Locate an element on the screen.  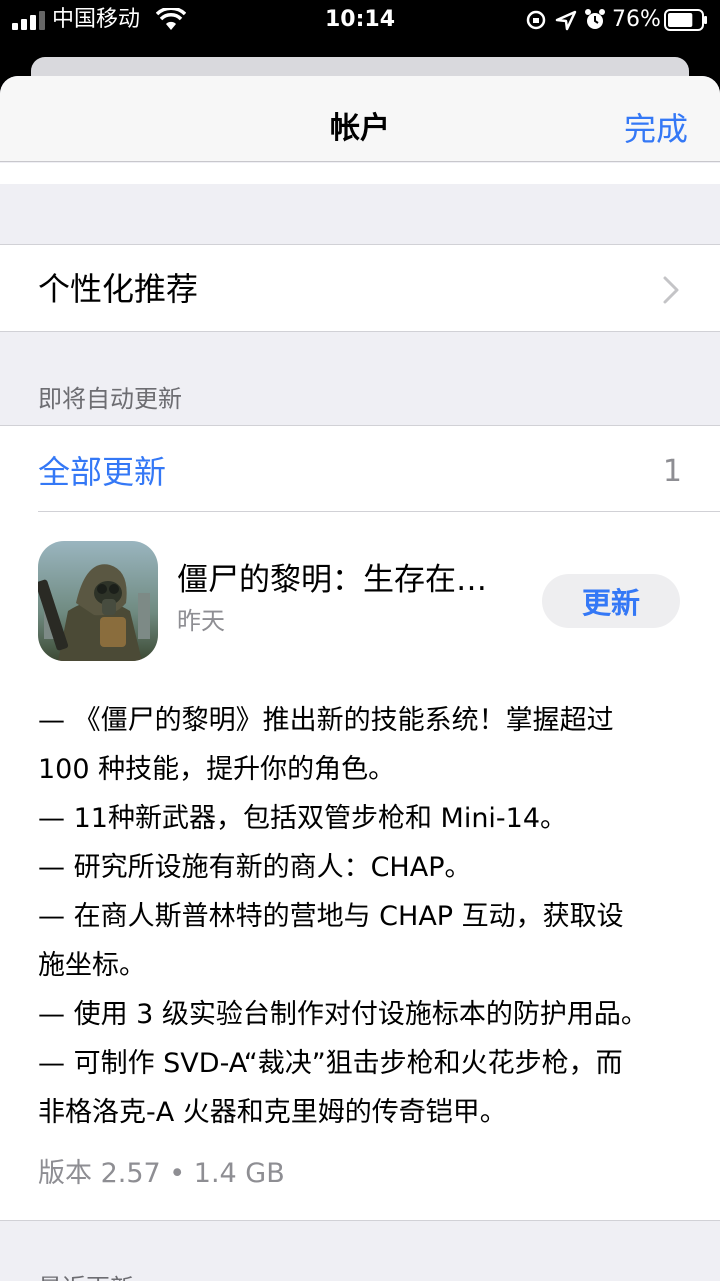
release-note-line: — 研究所设施有新的商人：CHAP。 is located at coordinates (255, 867).